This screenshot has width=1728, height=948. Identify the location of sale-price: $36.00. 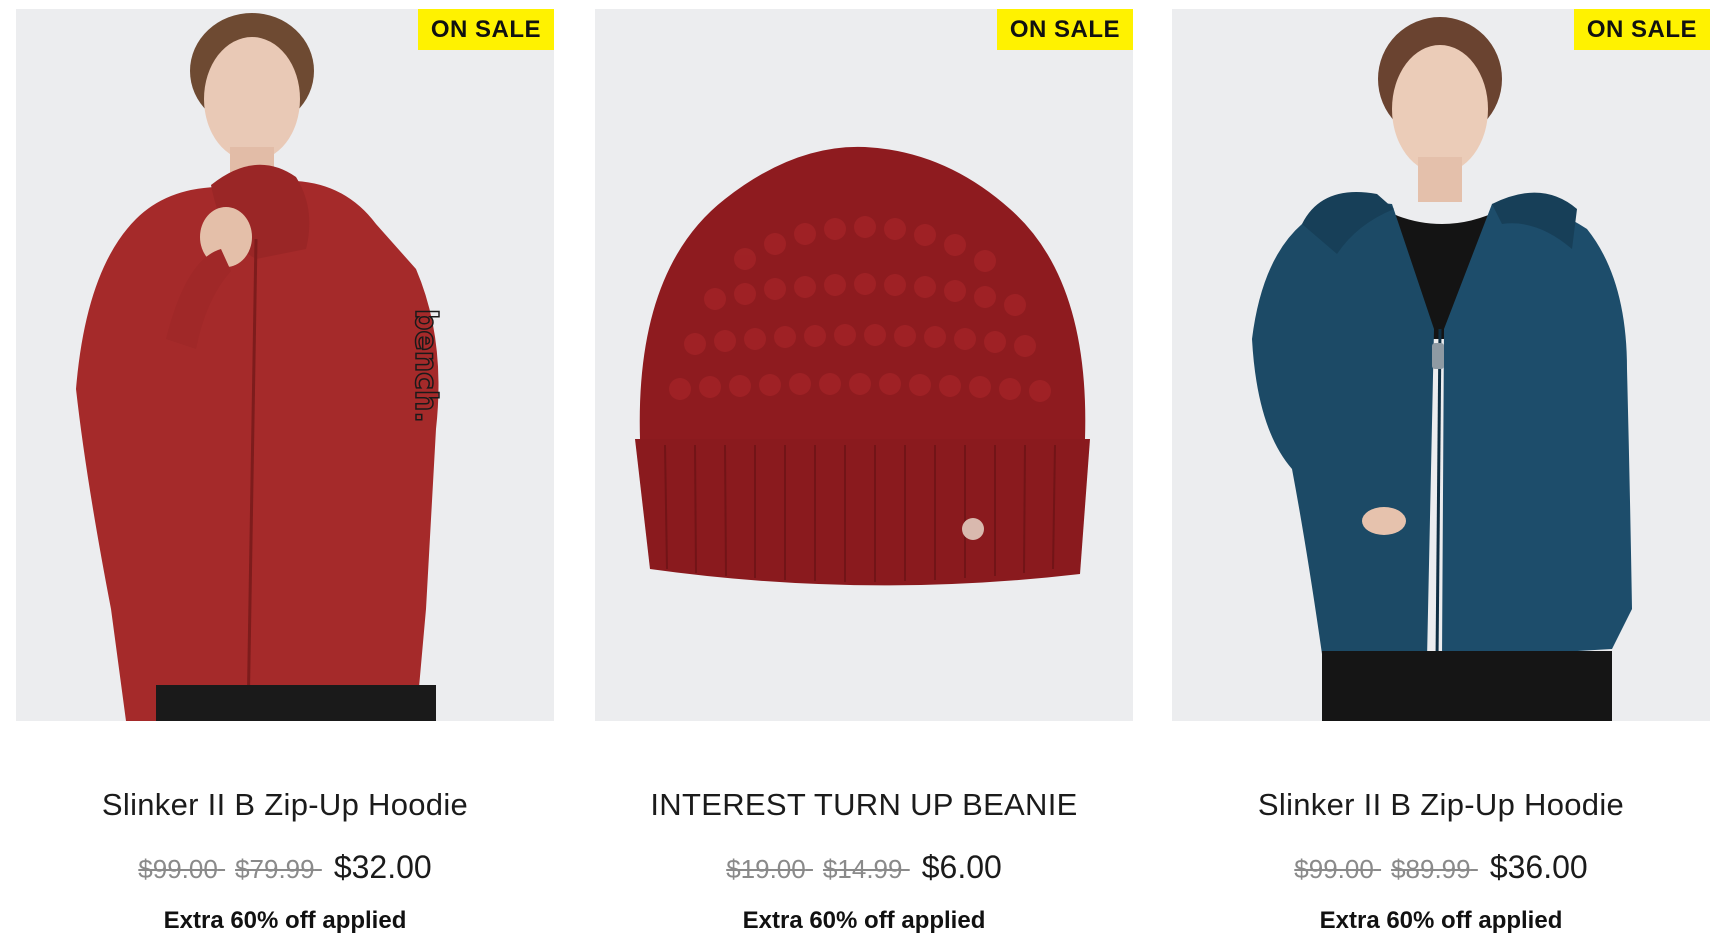
(1538, 867).